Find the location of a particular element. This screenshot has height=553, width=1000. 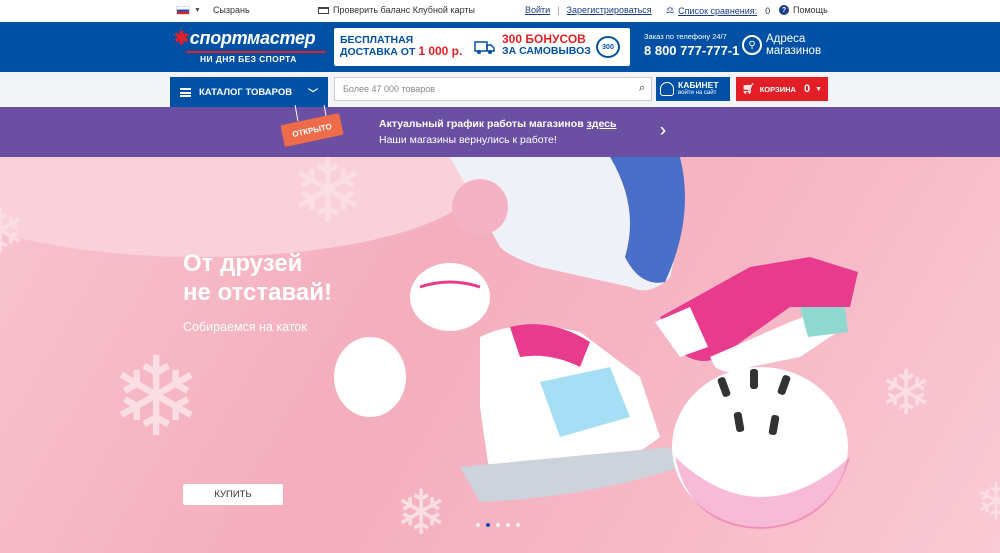

user-icon is located at coordinates (667, 89).